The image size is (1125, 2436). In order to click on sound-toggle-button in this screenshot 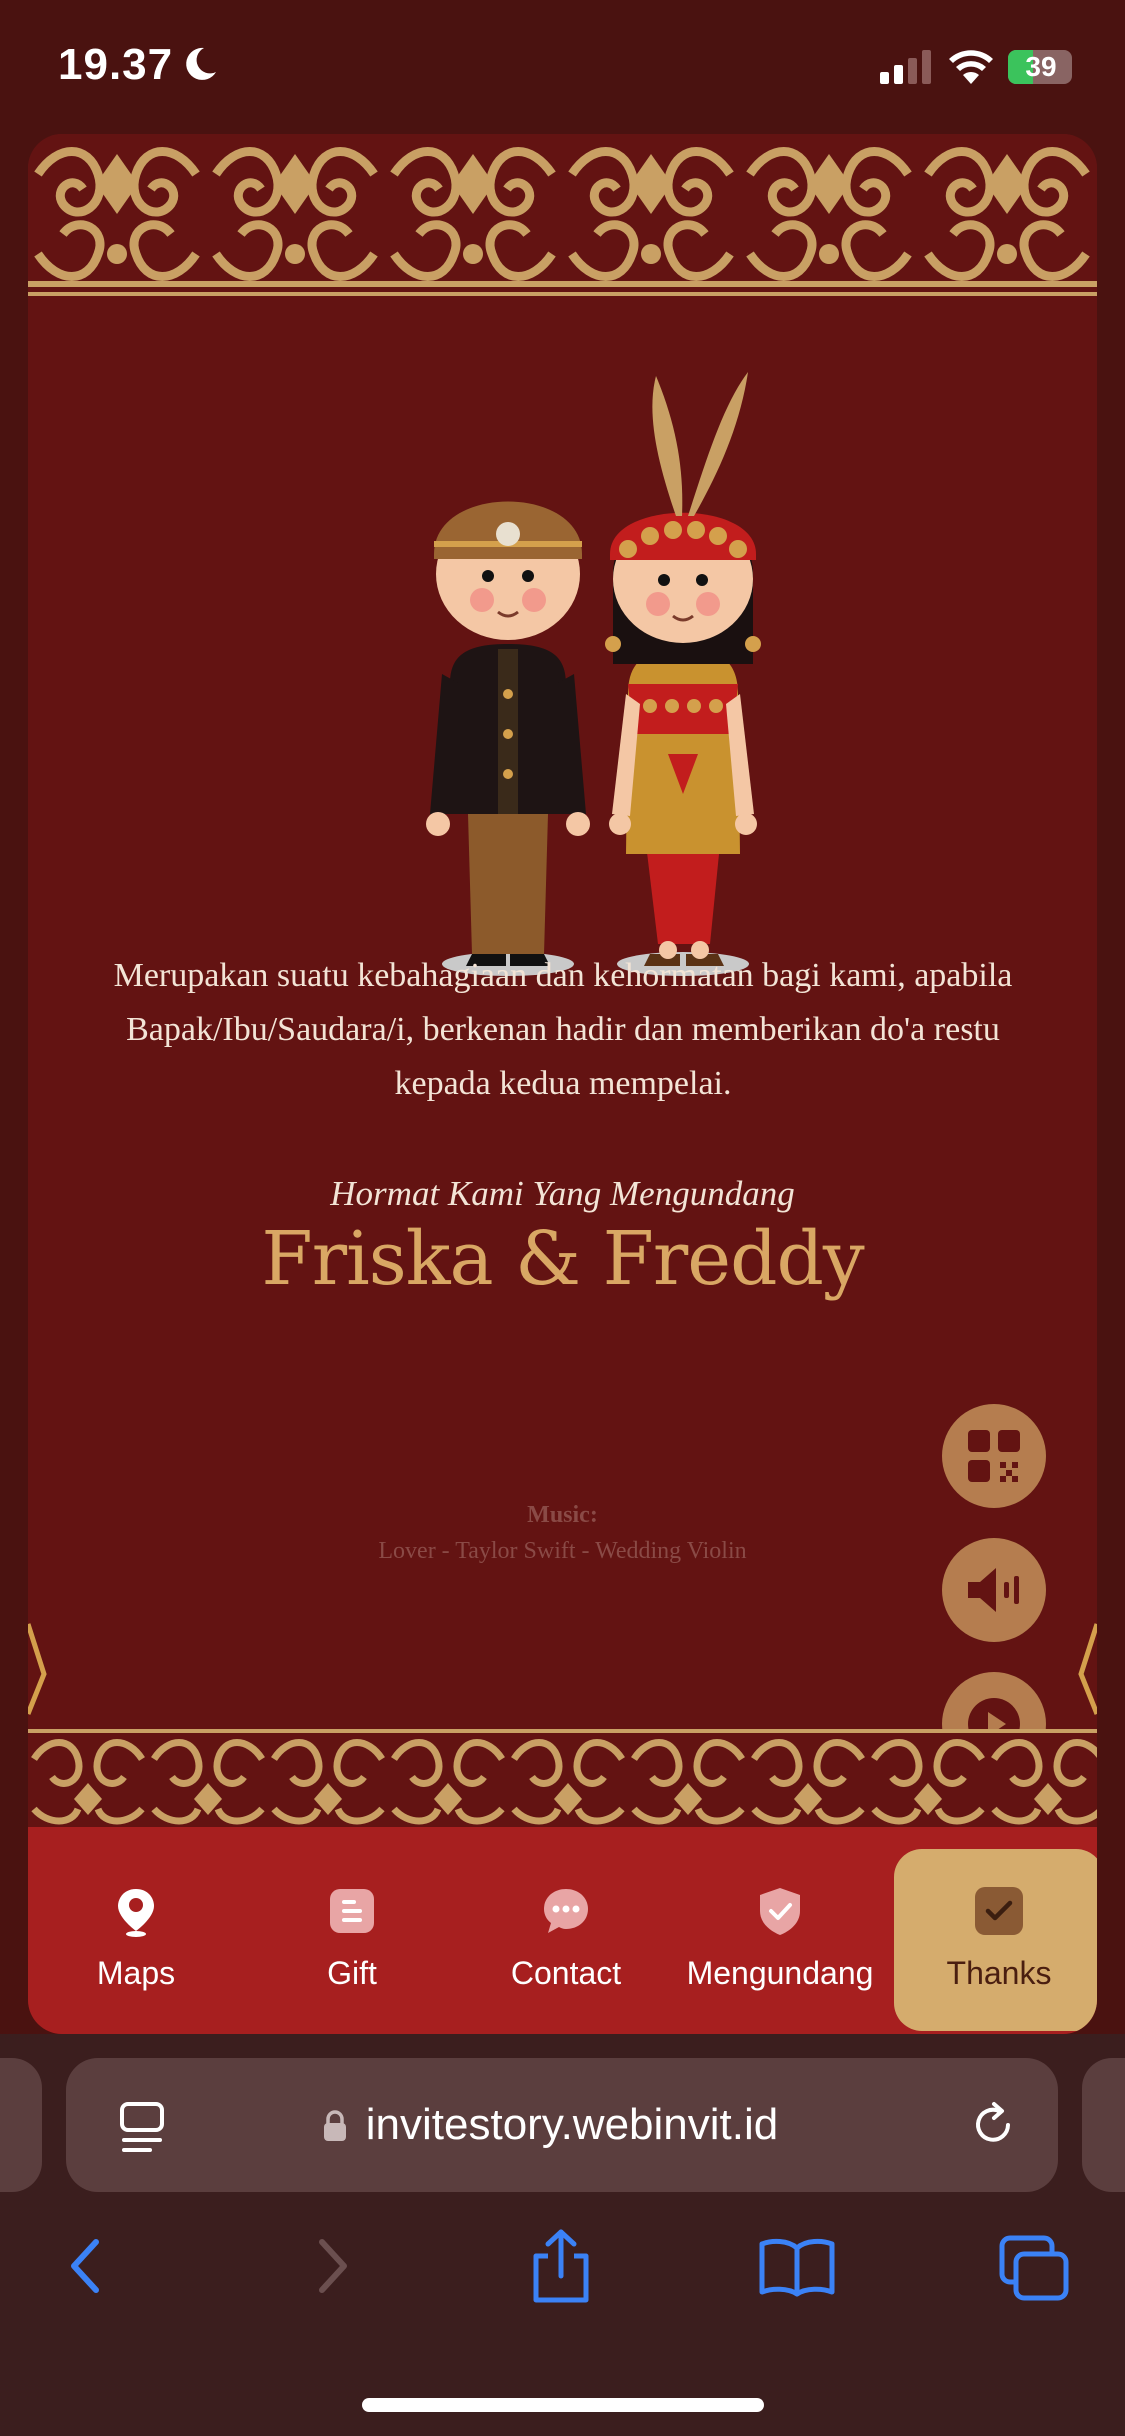, I will do `click(994, 1590)`.